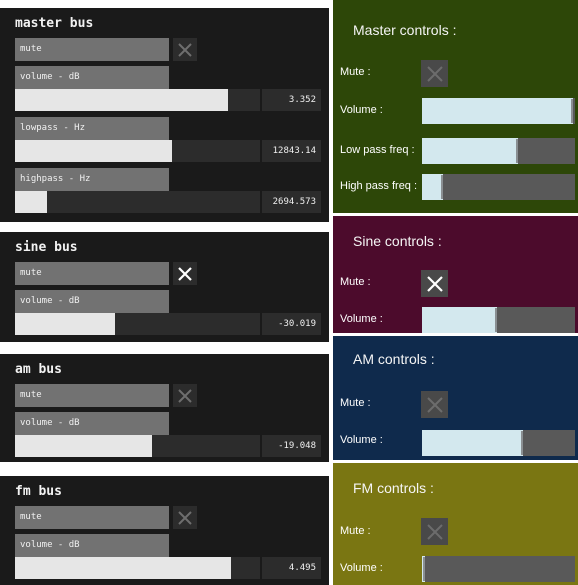 This screenshot has width=578, height=585. Describe the element at coordinates (291, 100) in the screenshot. I see `volume-value: 3.352` at that location.